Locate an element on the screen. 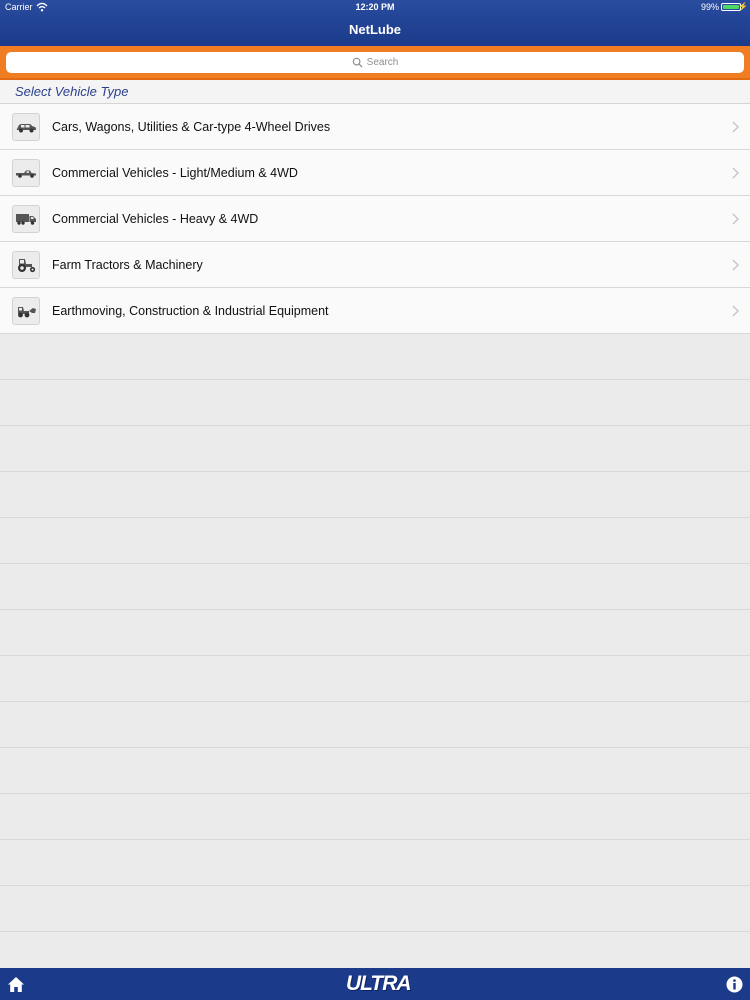  clock: 12:20 PM is located at coordinates (375, 7).